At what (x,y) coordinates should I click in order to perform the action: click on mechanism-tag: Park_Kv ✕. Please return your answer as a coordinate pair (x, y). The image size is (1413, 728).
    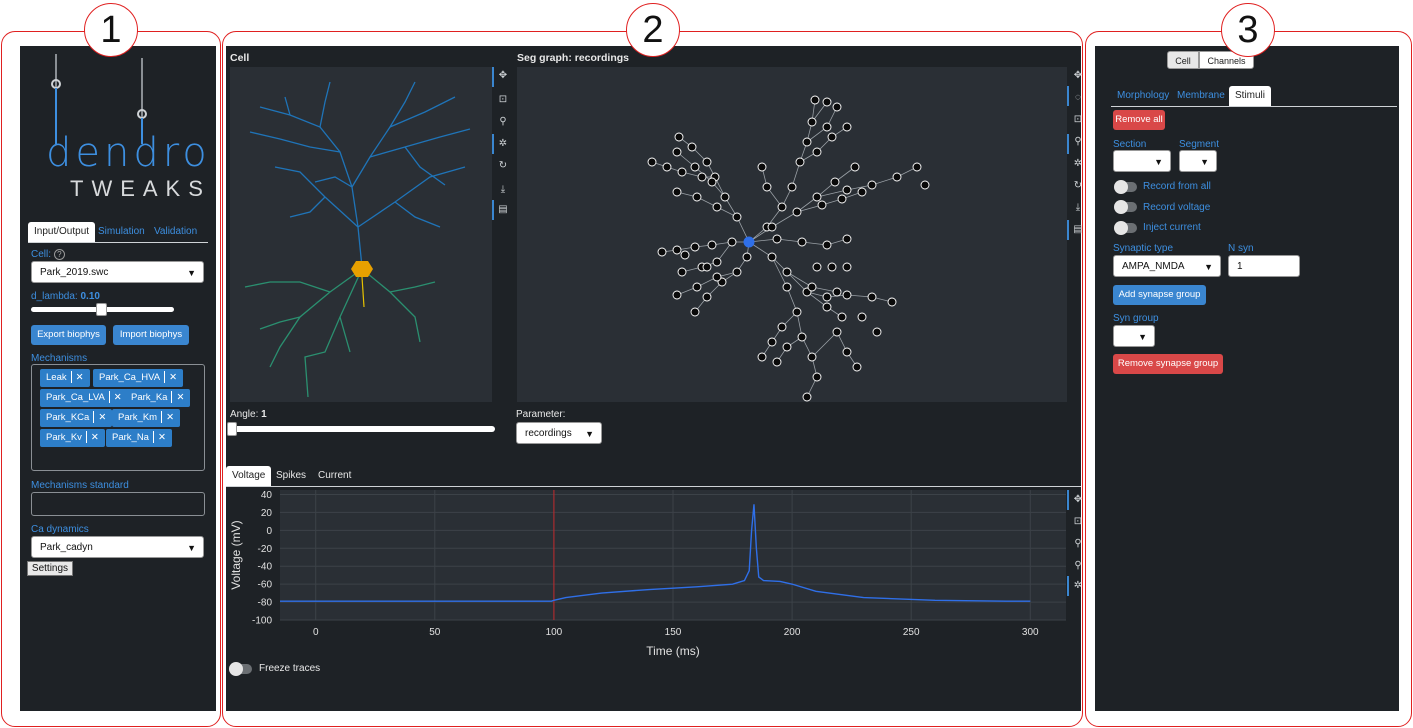
    Looking at the image, I should click on (72, 438).